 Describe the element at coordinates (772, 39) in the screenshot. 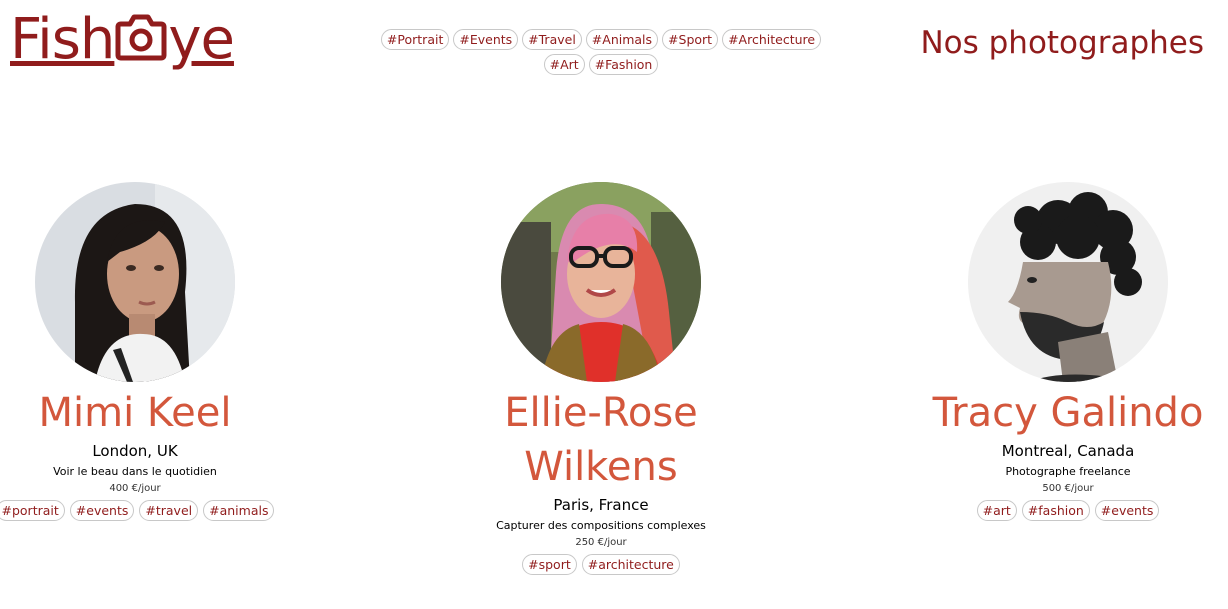

I see `nav-tag-architecture: #Architecture` at that location.